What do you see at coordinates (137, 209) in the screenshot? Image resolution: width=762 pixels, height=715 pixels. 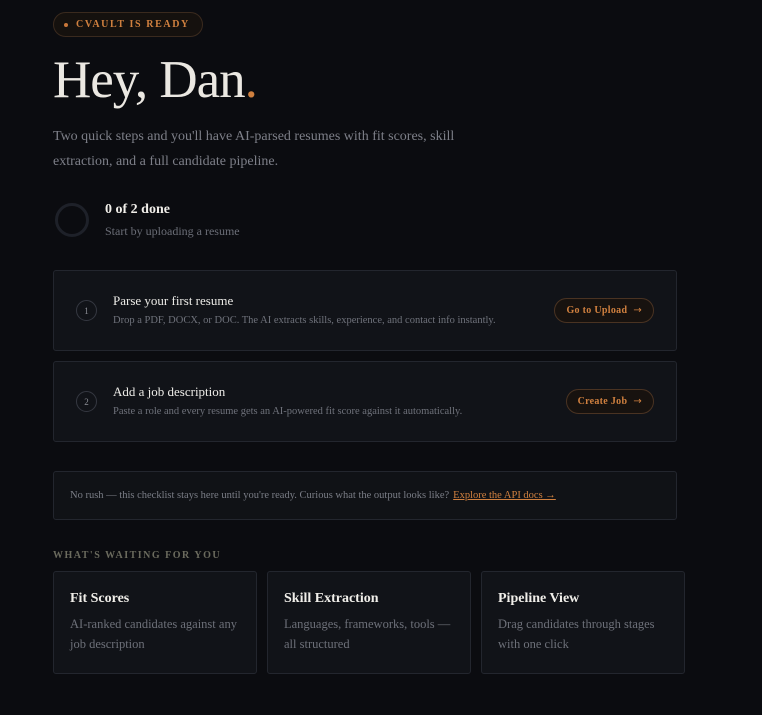 I see `progress-count: 0 of 2 done` at bounding box center [137, 209].